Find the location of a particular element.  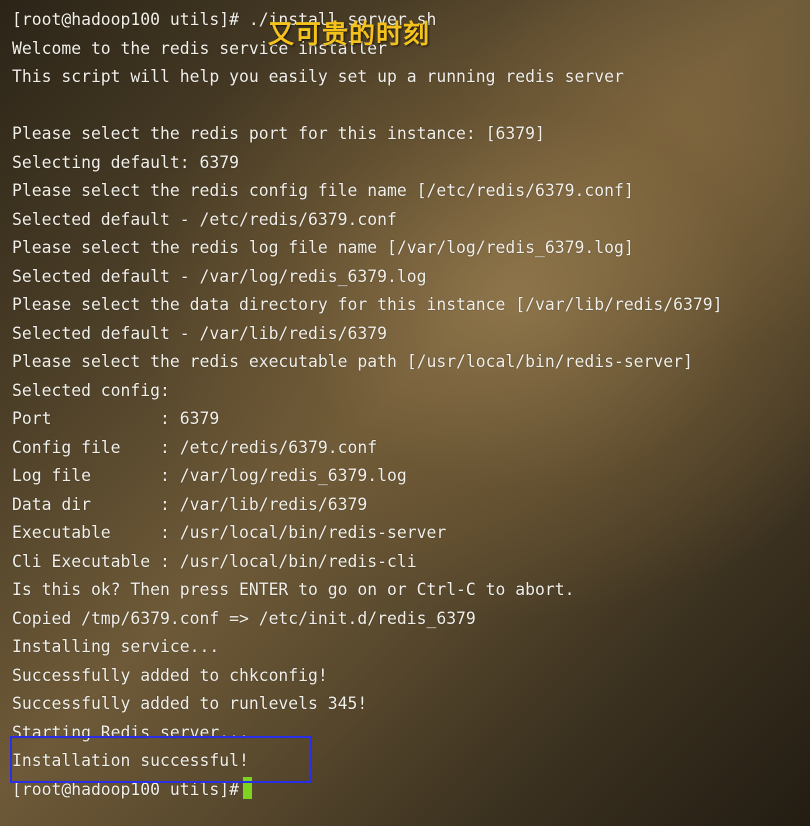

terminal-line: Successfully added to runlevels 345! is located at coordinates (190, 703).